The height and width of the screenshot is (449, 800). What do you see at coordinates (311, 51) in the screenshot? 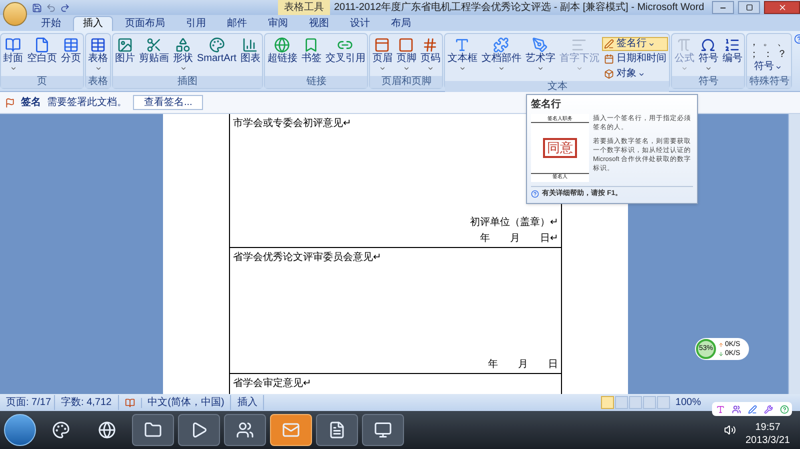
I see `ribbon-button: 书签` at bounding box center [311, 51].